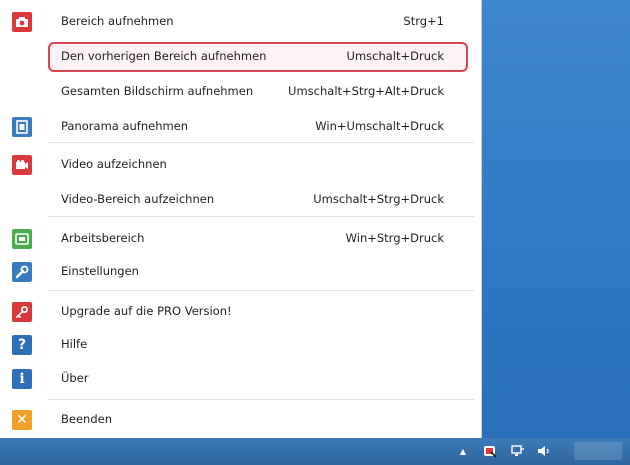 The image size is (630, 465). What do you see at coordinates (103, 238) in the screenshot?
I see `menu-item-label: Arbeitsbereich` at bounding box center [103, 238].